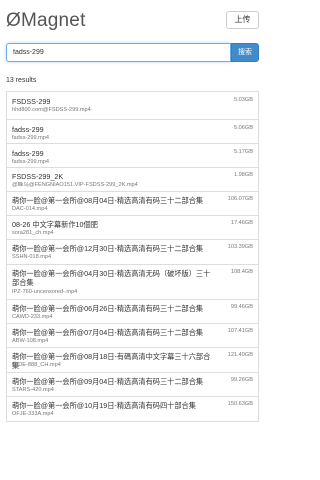 This screenshot has height=480, width=320. What do you see at coordinates (242, 20) in the screenshot?
I see `upload-button: 上传` at bounding box center [242, 20].